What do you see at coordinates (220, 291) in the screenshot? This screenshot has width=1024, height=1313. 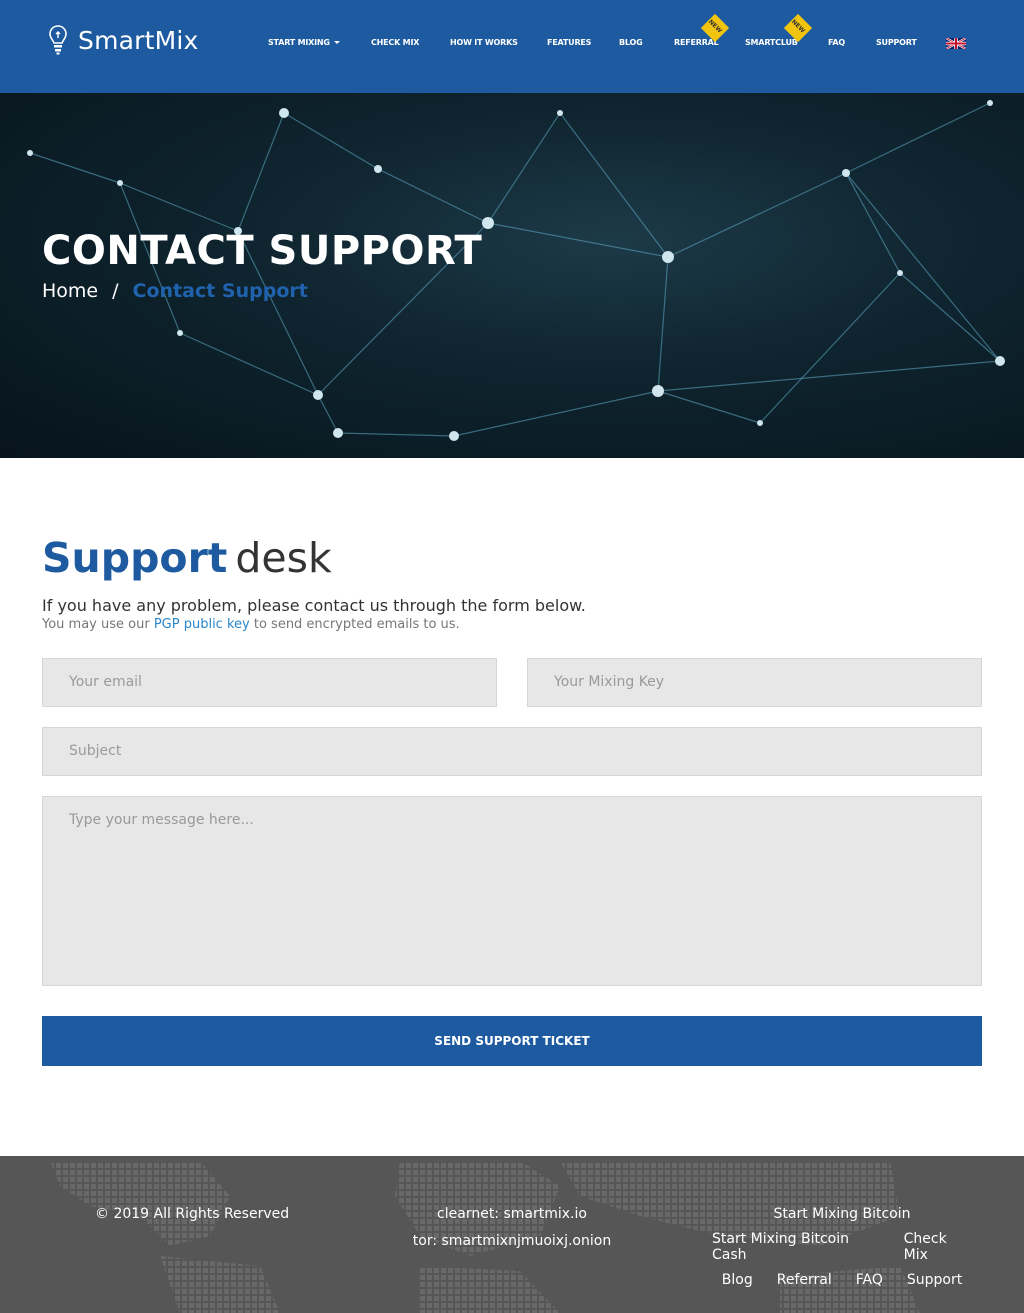 I see `breadcrumb-current: Contact Support` at bounding box center [220, 291].